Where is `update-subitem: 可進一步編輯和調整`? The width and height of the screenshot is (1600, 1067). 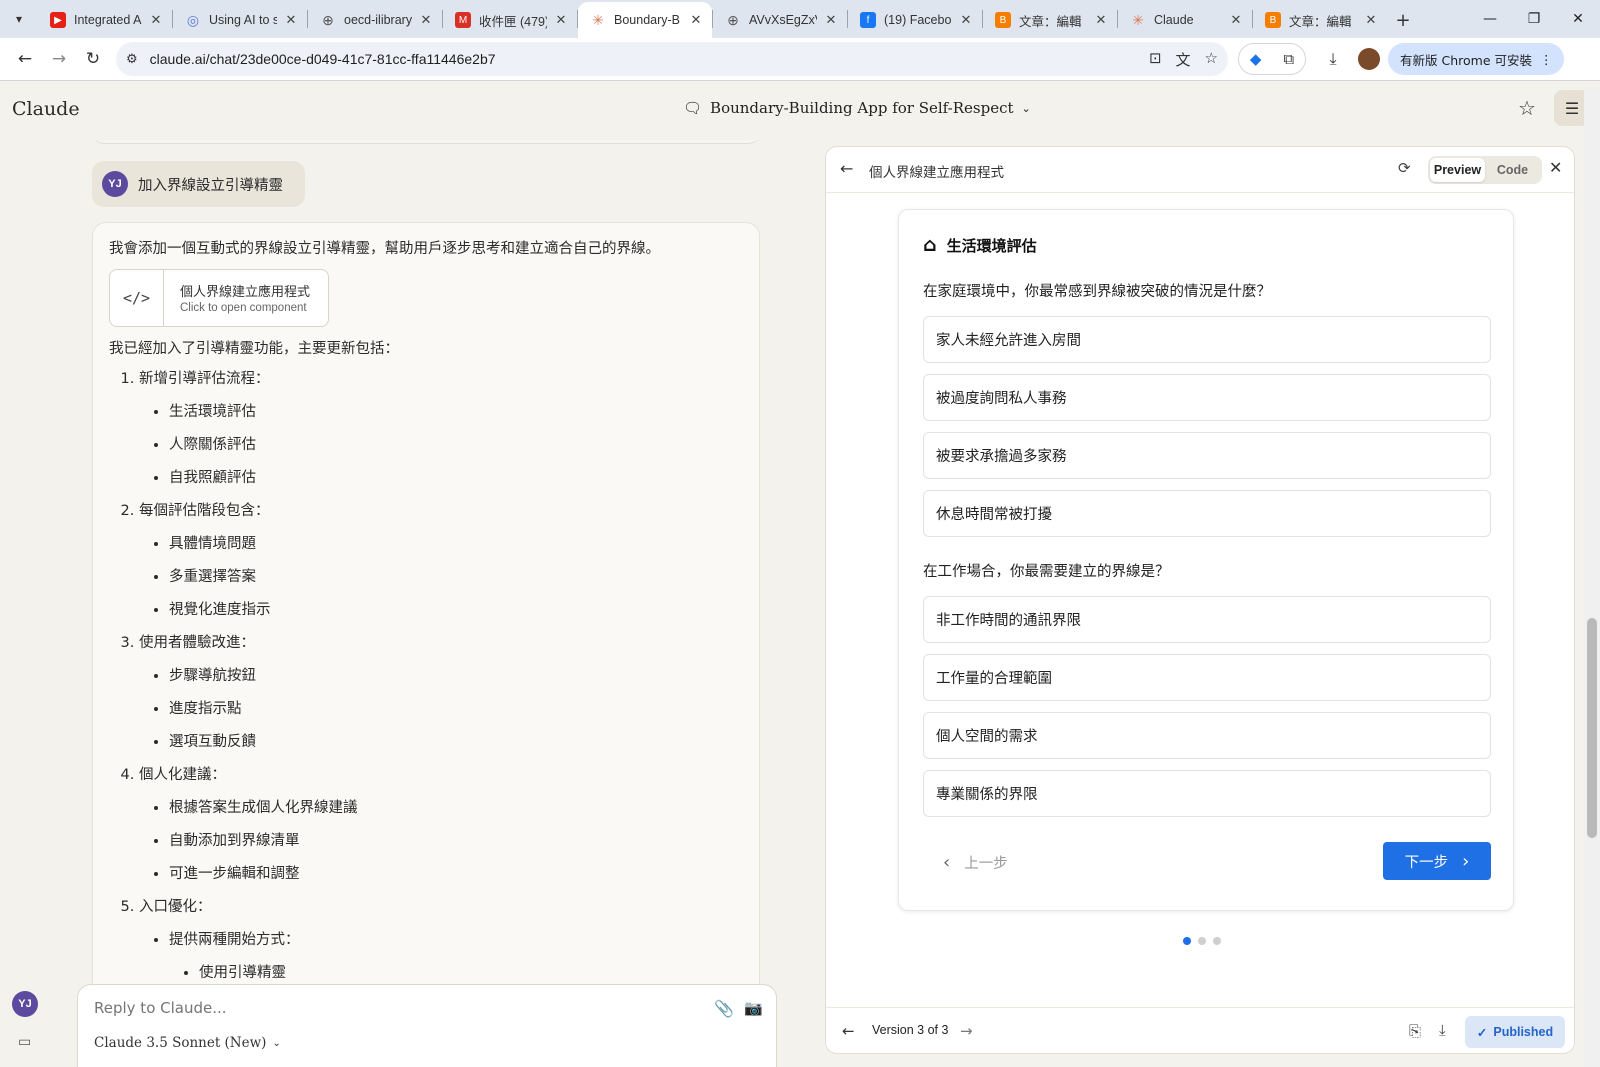
update-subitem: 可進一步編輯和調整 is located at coordinates (456, 874).